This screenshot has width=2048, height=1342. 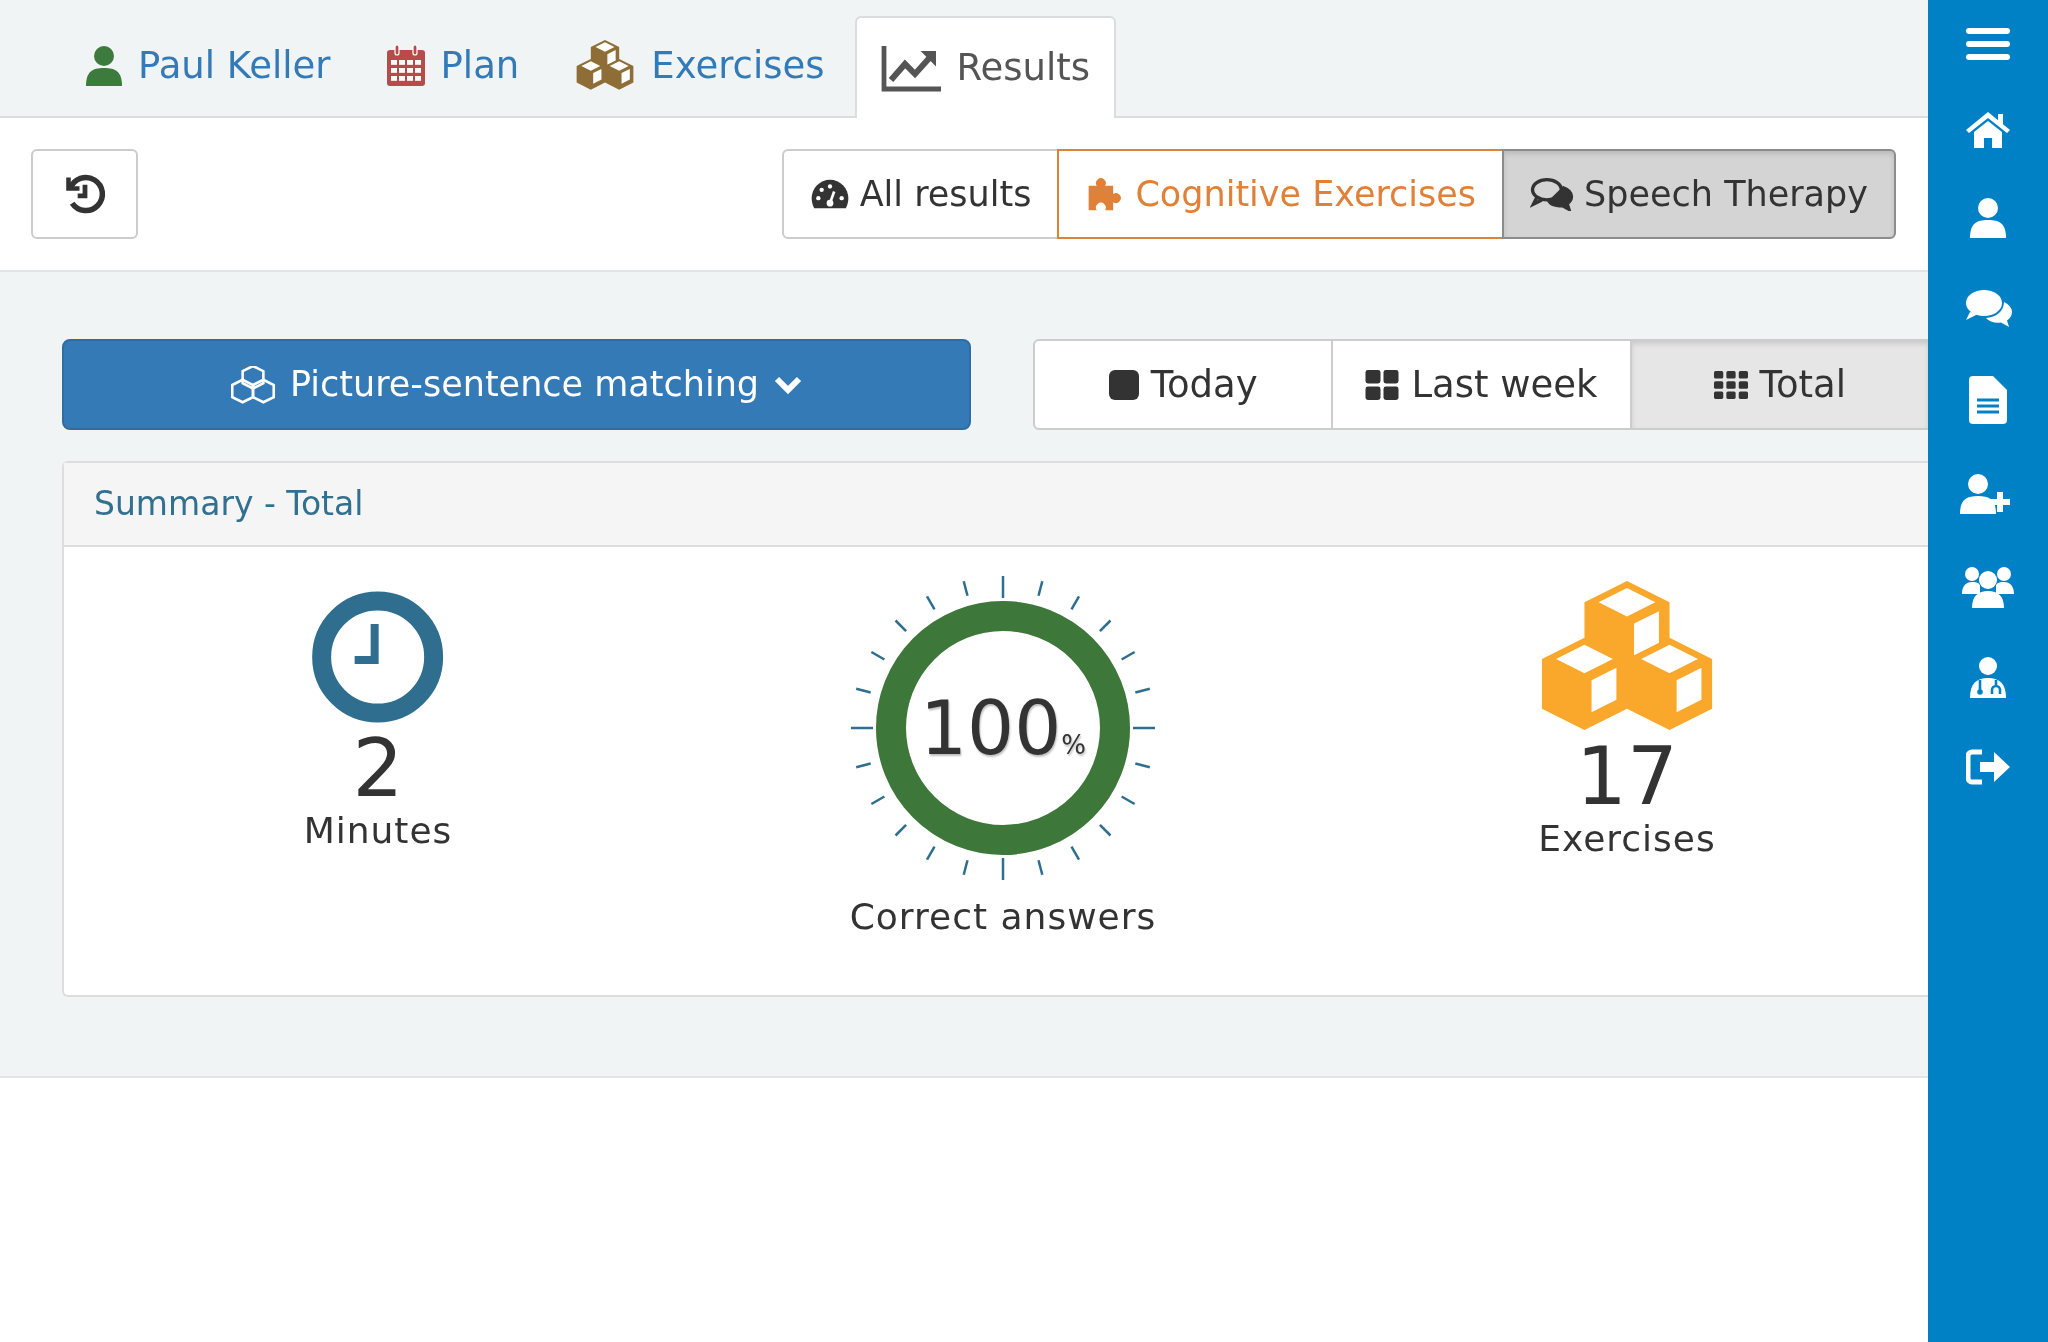 I want to click on history-button, so click(x=84, y=194).